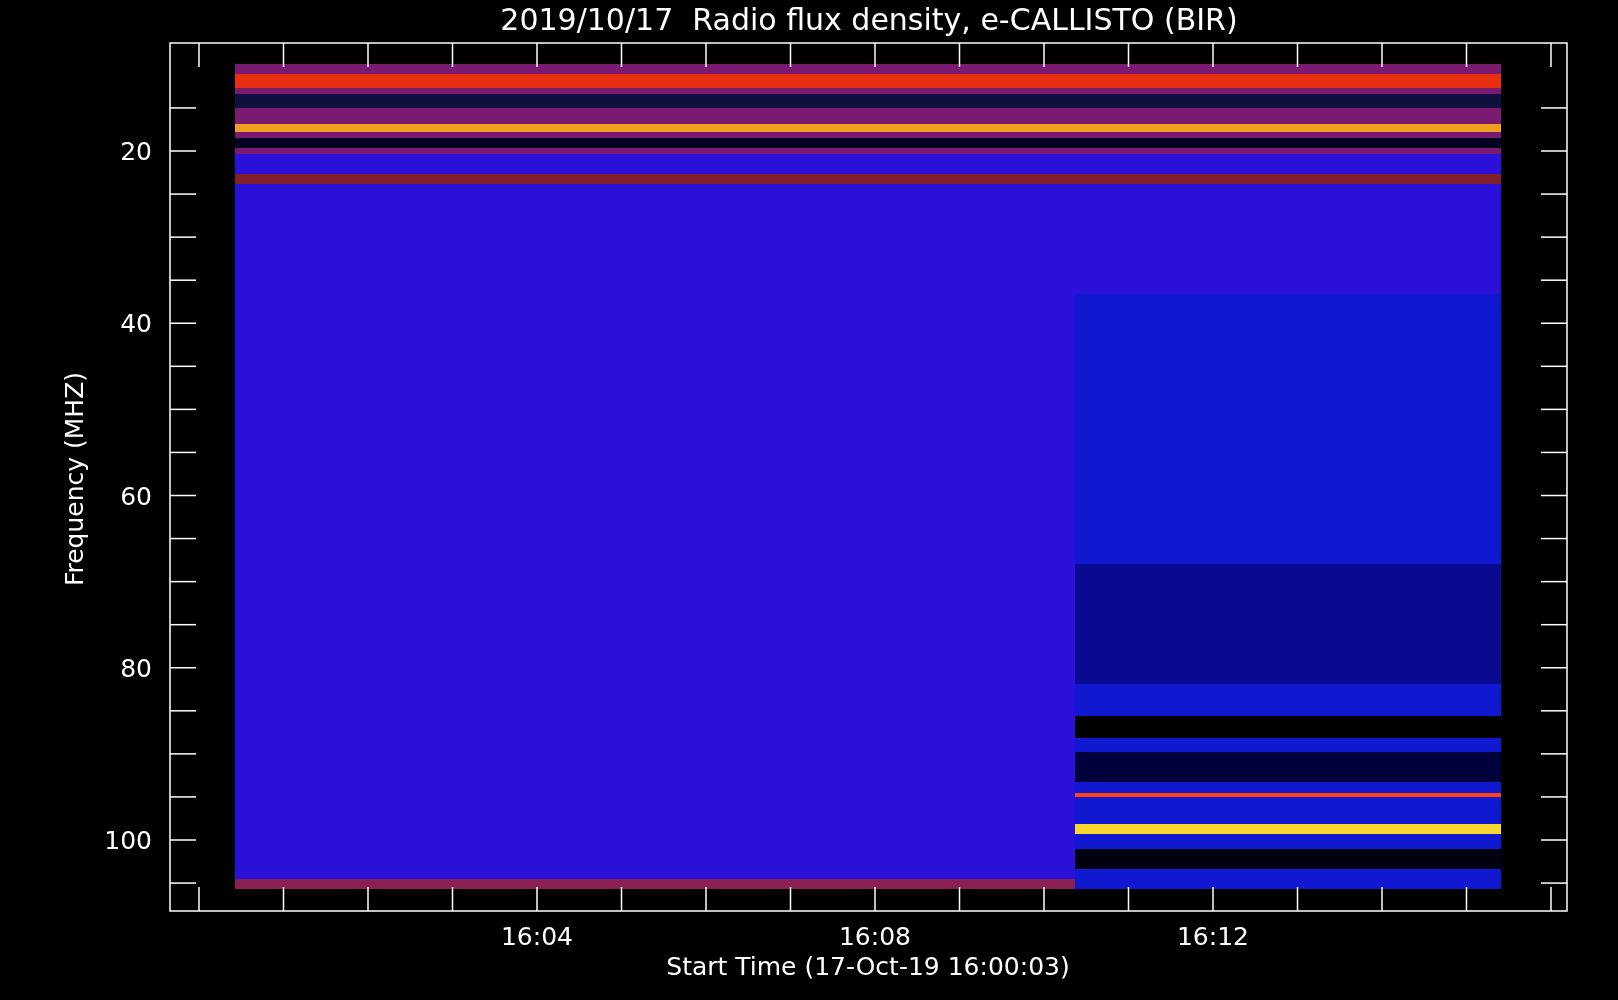 Image resolution: width=1618 pixels, height=1000 pixels. What do you see at coordinates (868, 966) in the screenshot?
I see `axis-title: Start Time (17-Oct-19 16:00:03)` at bounding box center [868, 966].